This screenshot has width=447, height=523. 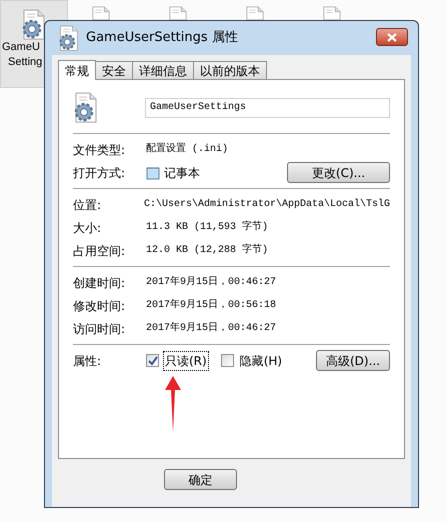 I want to click on tab: 安全, so click(x=114, y=70).